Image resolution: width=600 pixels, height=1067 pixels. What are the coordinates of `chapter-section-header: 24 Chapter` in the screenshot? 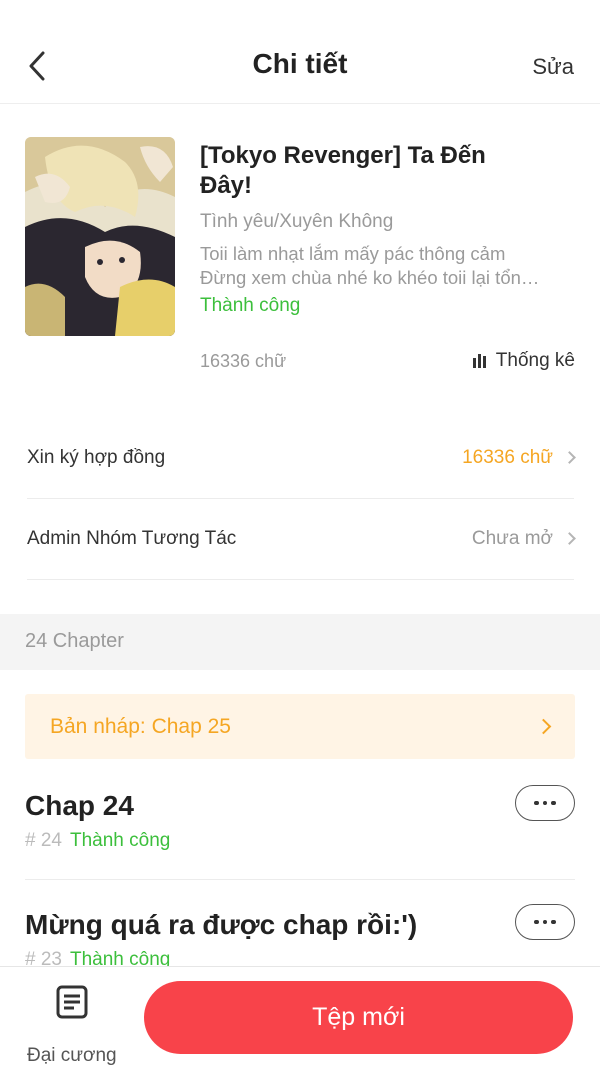 It's located at (300, 642).